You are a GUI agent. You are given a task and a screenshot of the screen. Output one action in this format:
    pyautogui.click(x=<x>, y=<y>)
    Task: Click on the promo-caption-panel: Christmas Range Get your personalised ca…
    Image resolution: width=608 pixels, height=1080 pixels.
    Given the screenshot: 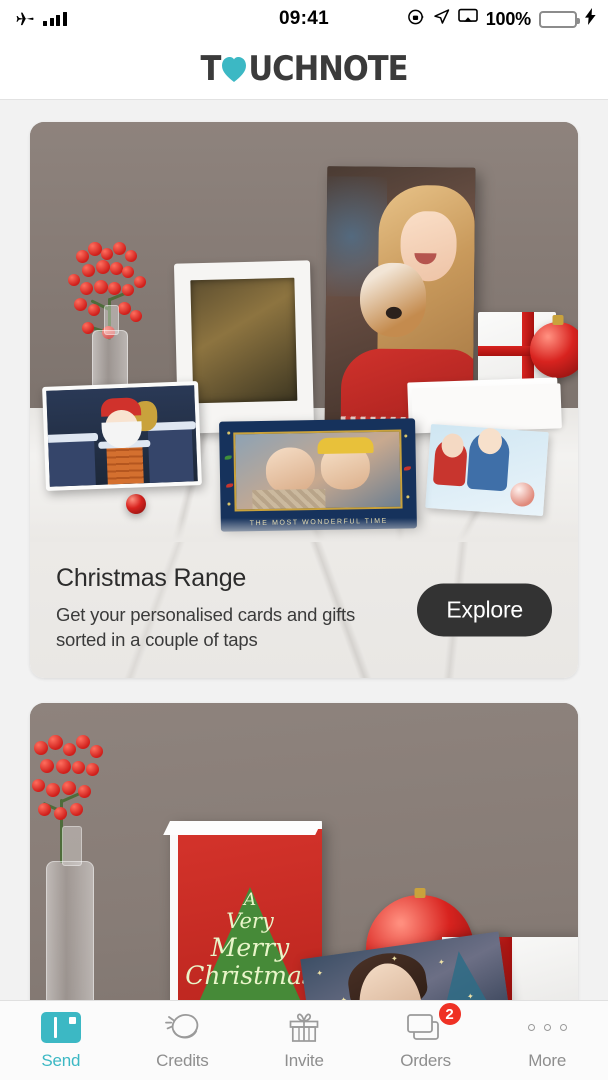 What is the action you would take?
    pyautogui.click(x=304, y=610)
    